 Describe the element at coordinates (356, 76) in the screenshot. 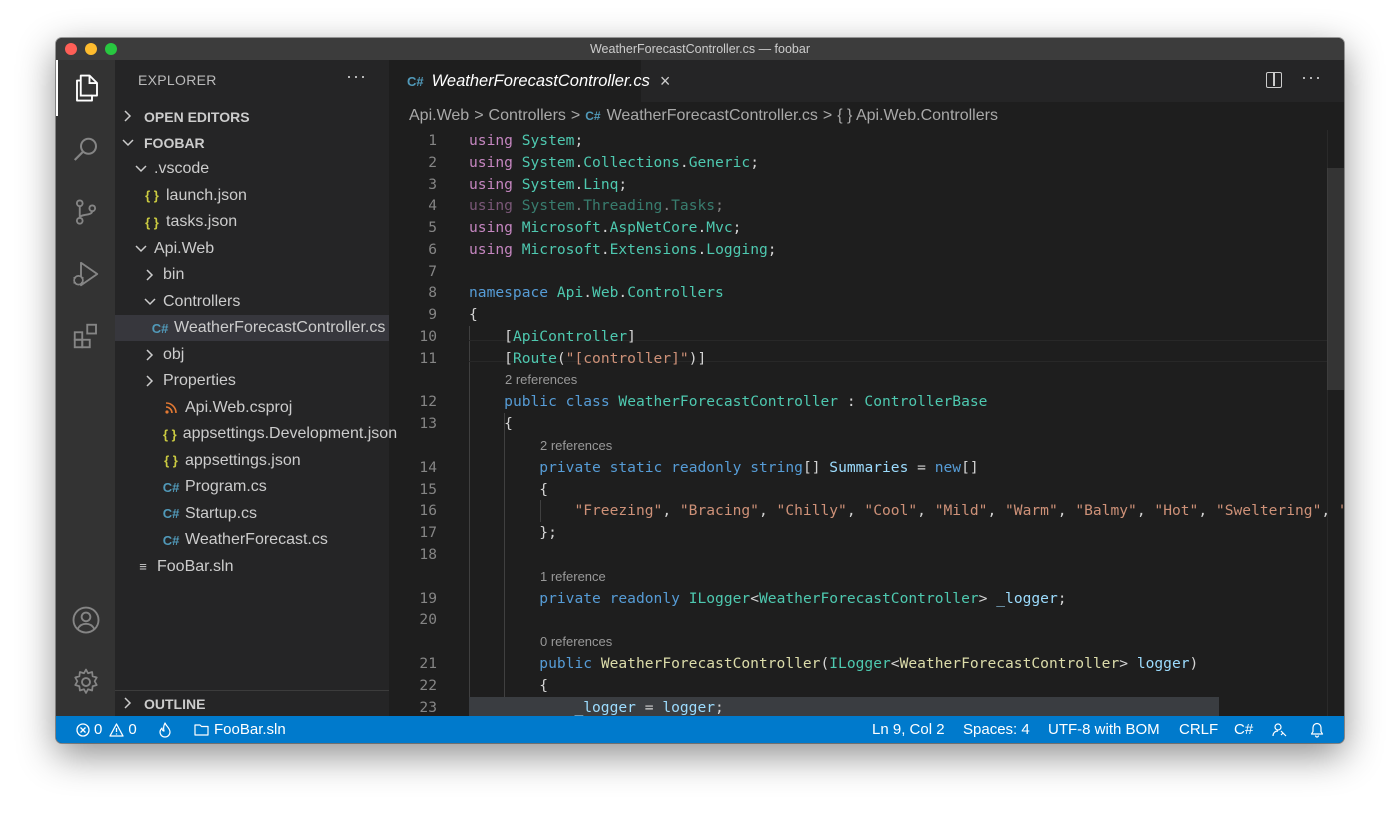

I see `explorer-more-button: ···` at that location.